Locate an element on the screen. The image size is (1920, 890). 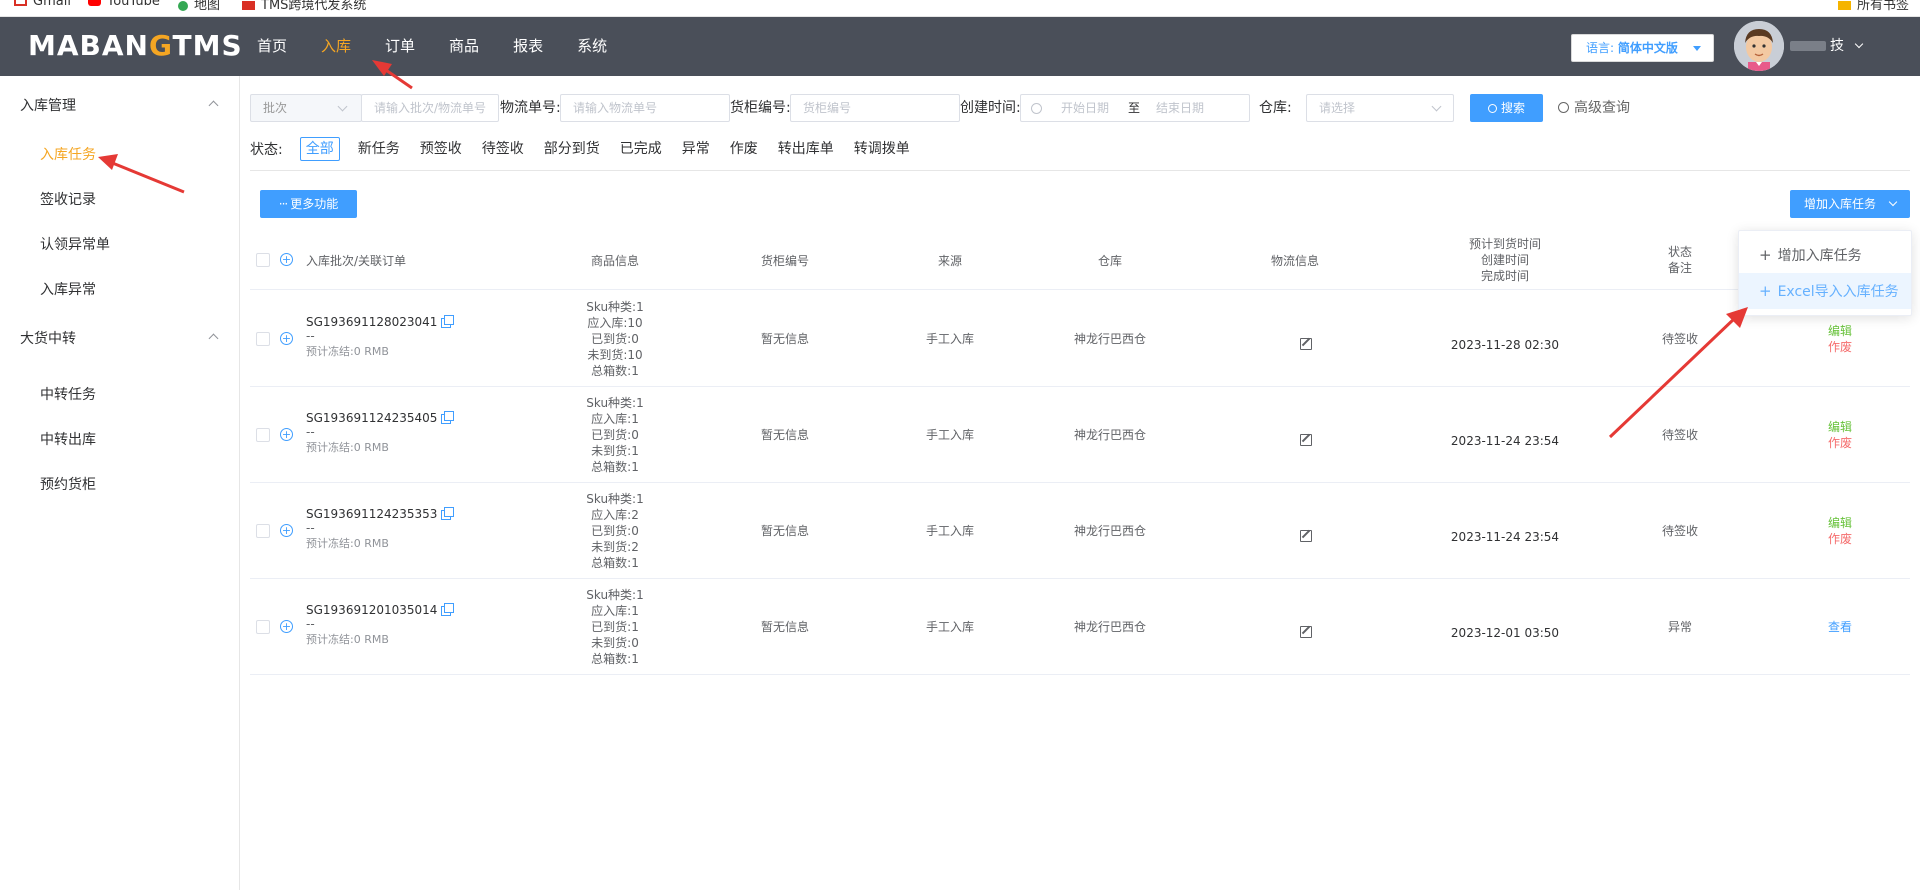
top-navbar: MABANGTMS 首页 入库 订单 商品 报表 系统 语言: 简体中文版 技 is located at coordinates (960, 46).